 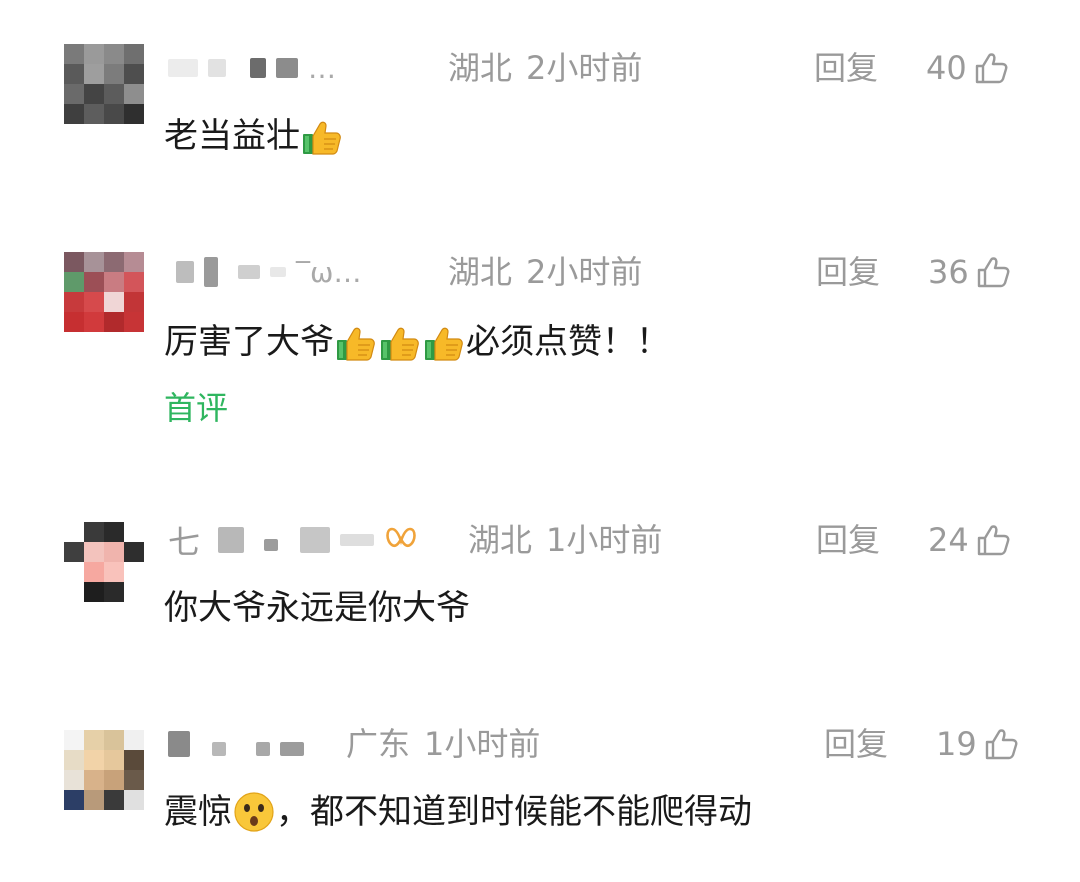 I want to click on comment-meta: 广东 1小时前, so click(x=443, y=744).